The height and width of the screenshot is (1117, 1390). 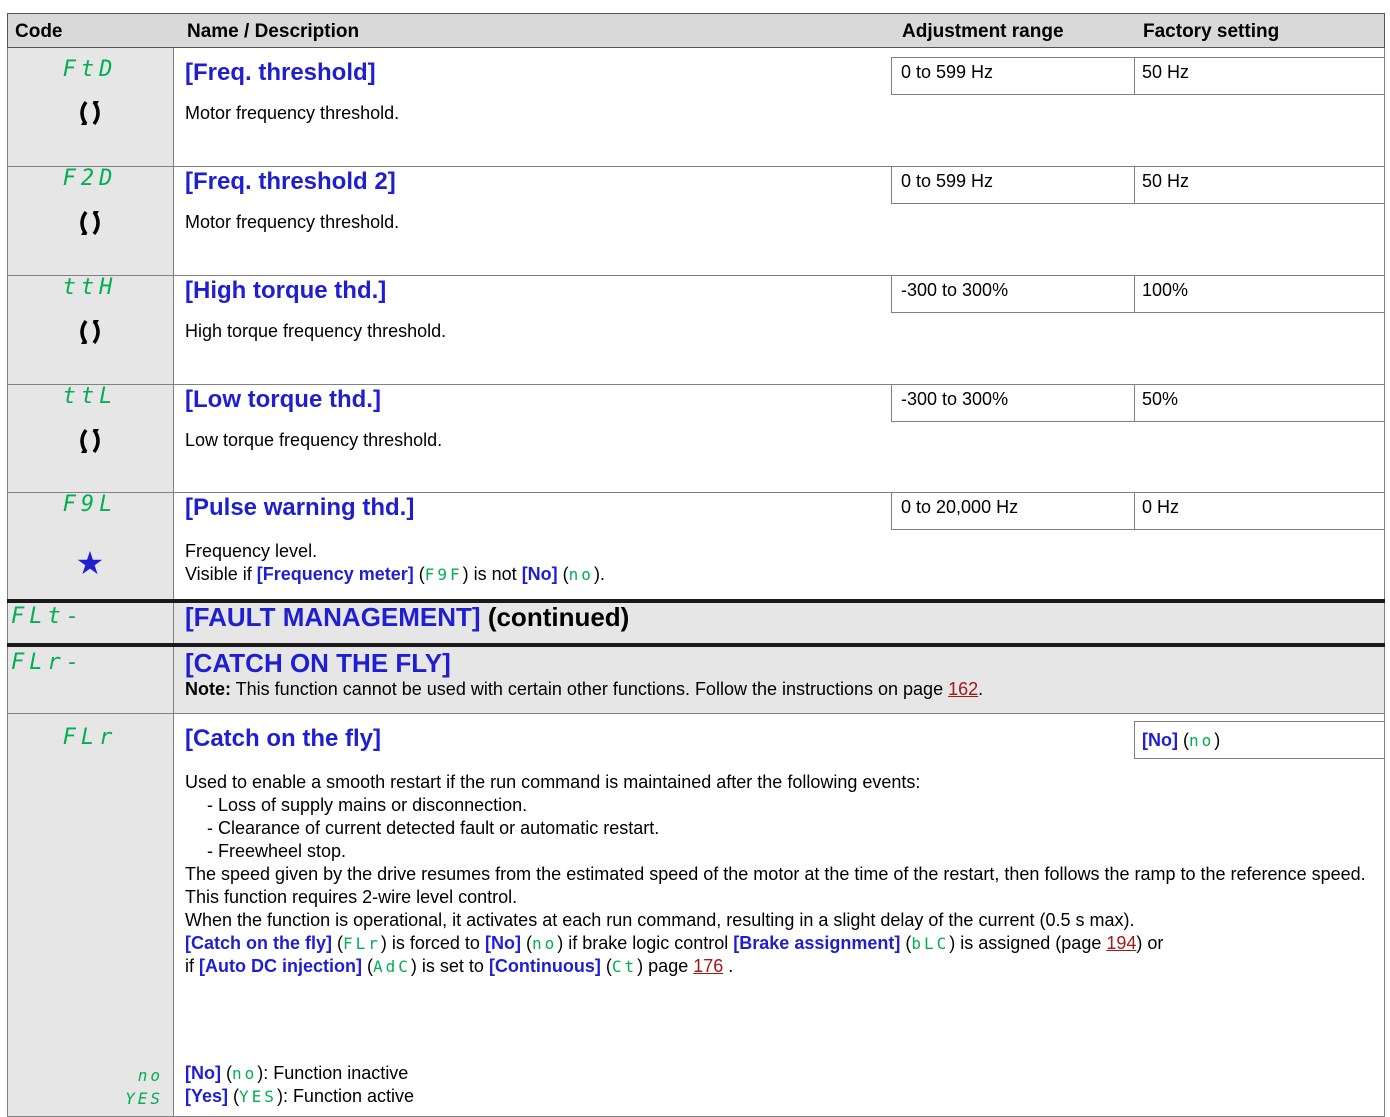 I want to click on header-code: Code, so click(x=39, y=31).